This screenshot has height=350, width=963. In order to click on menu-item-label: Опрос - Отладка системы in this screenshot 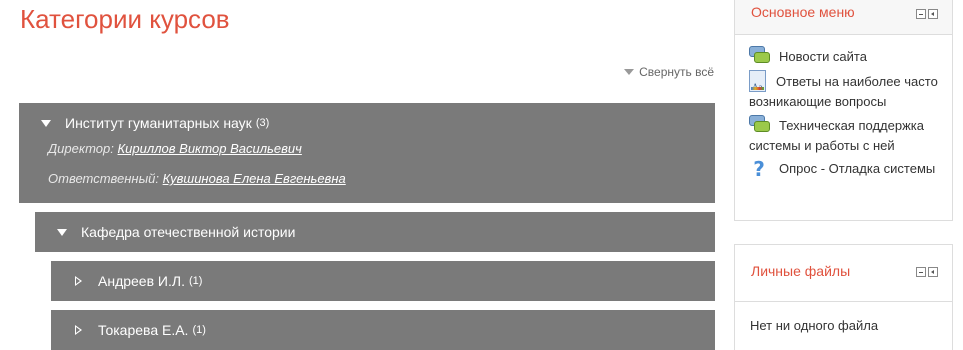, I will do `click(857, 168)`.